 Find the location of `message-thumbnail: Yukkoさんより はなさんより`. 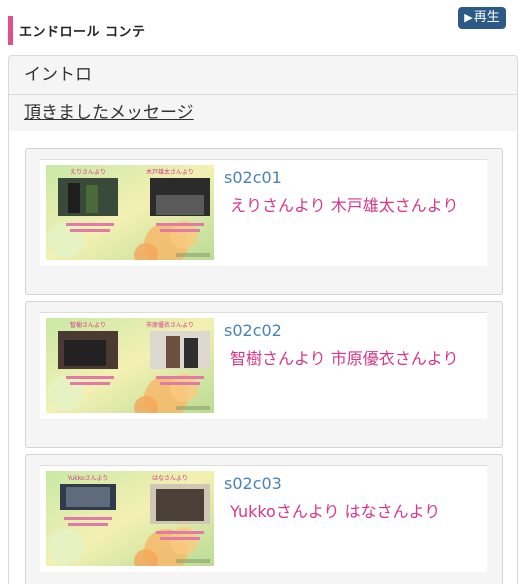

message-thumbnail: Yukkoさんより はなさんより is located at coordinates (130, 518).